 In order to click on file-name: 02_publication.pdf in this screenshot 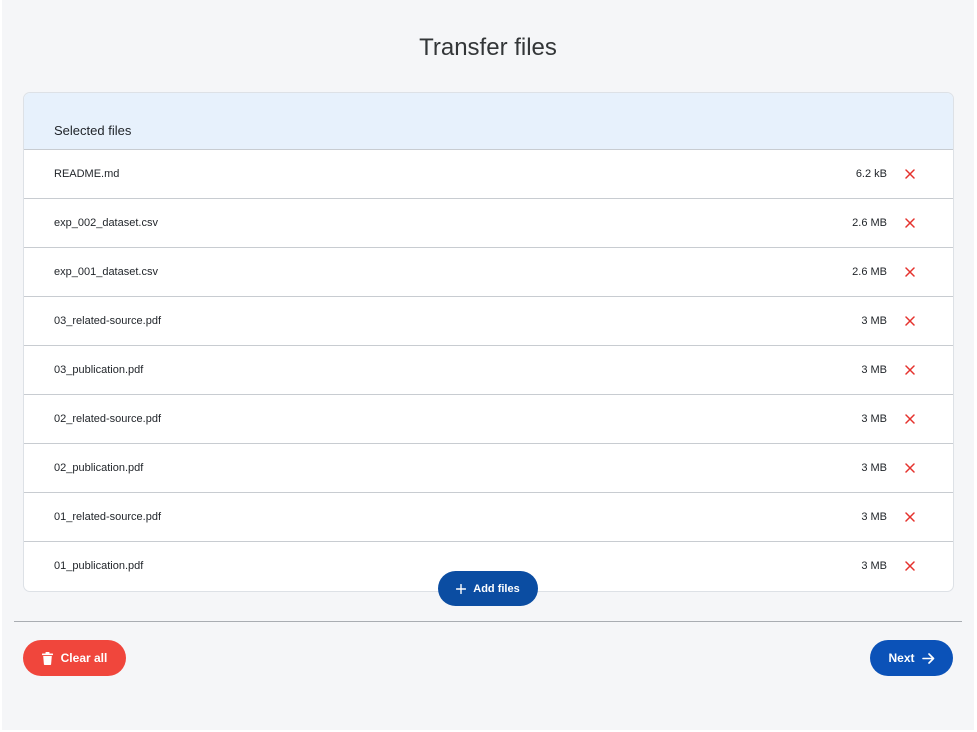, I will do `click(99, 468)`.